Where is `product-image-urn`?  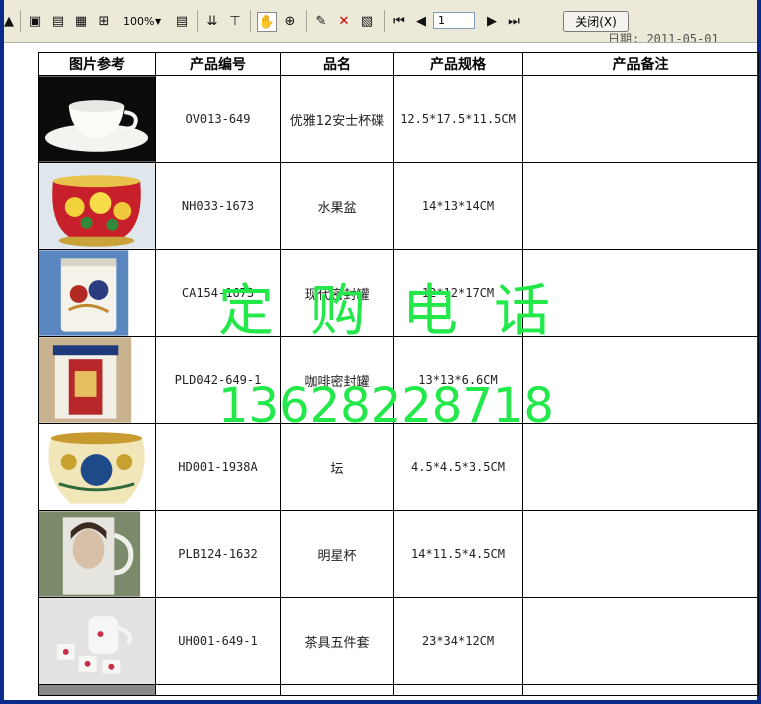 product-image-urn is located at coordinates (97, 467).